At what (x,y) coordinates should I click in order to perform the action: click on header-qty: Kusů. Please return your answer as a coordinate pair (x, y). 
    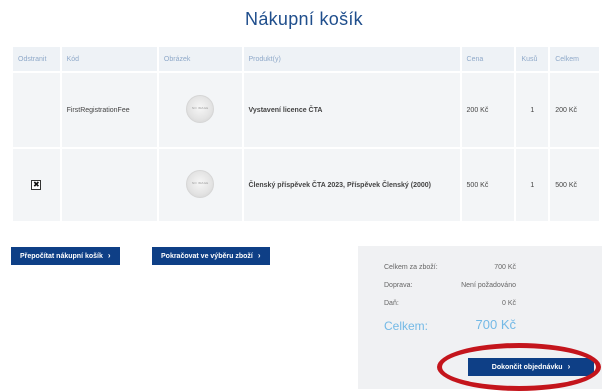
    Looking at the image, I should click on (532, 59).